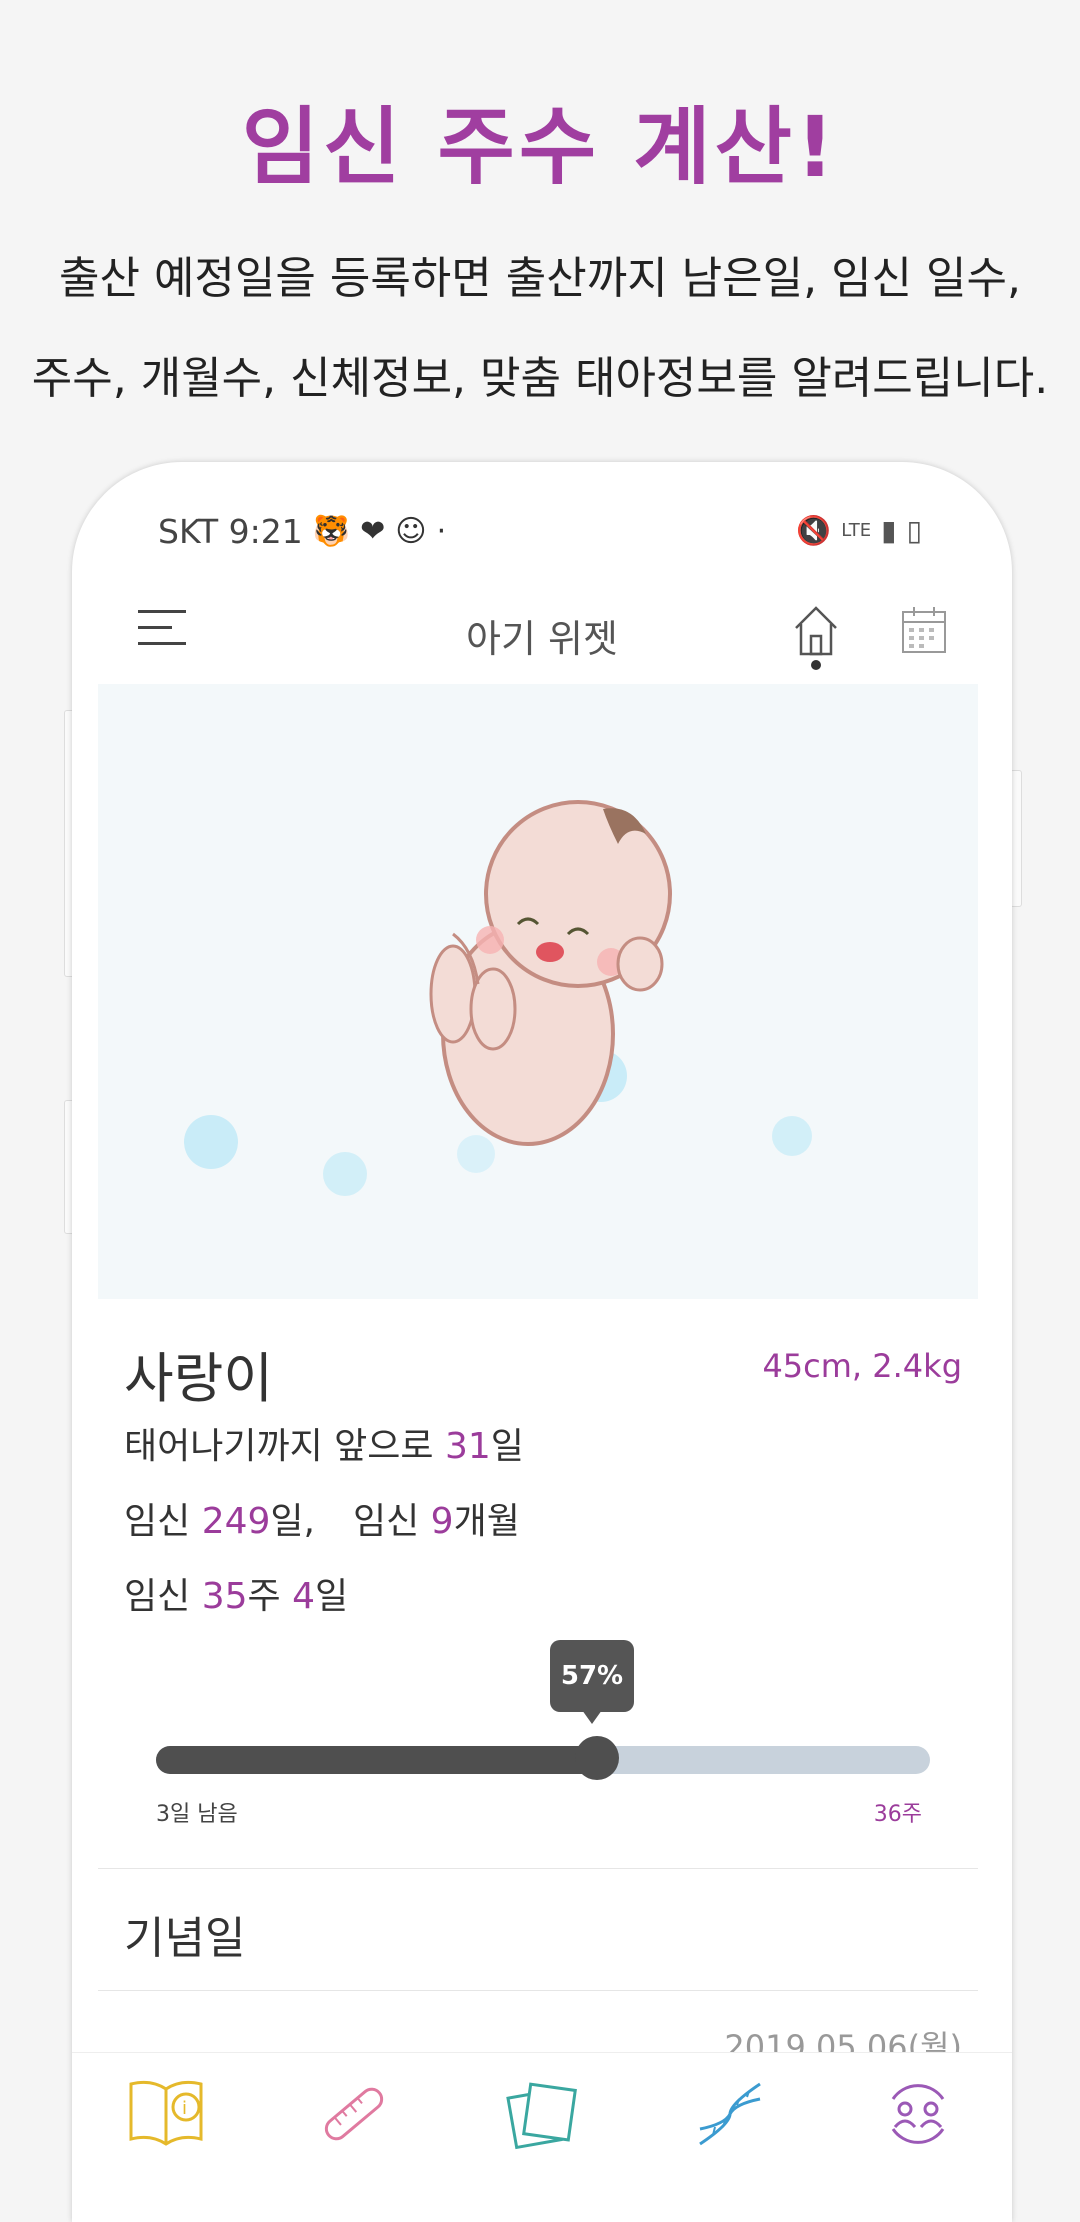 This screenshot has width=1080, height=2222. I want to click on days-left-prefix: 태어나기까지 앞으로, so click(284, 1446).